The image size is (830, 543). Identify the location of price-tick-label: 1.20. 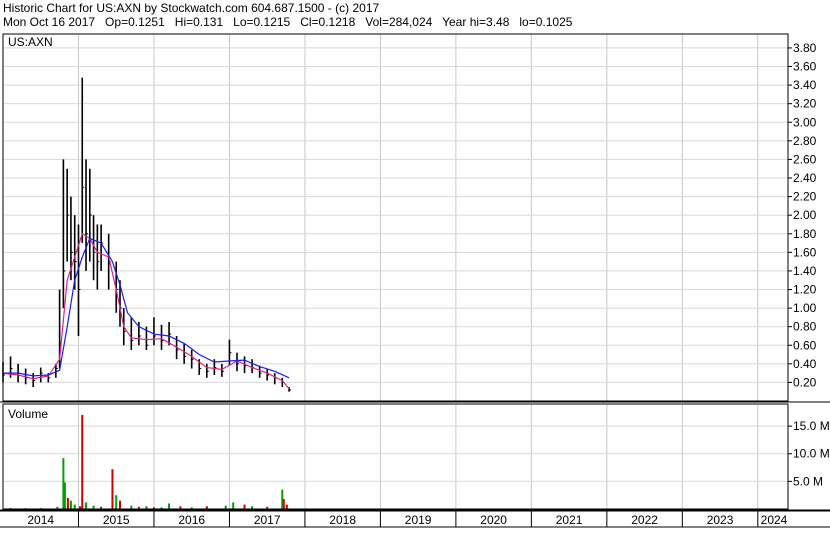
(805, 290).